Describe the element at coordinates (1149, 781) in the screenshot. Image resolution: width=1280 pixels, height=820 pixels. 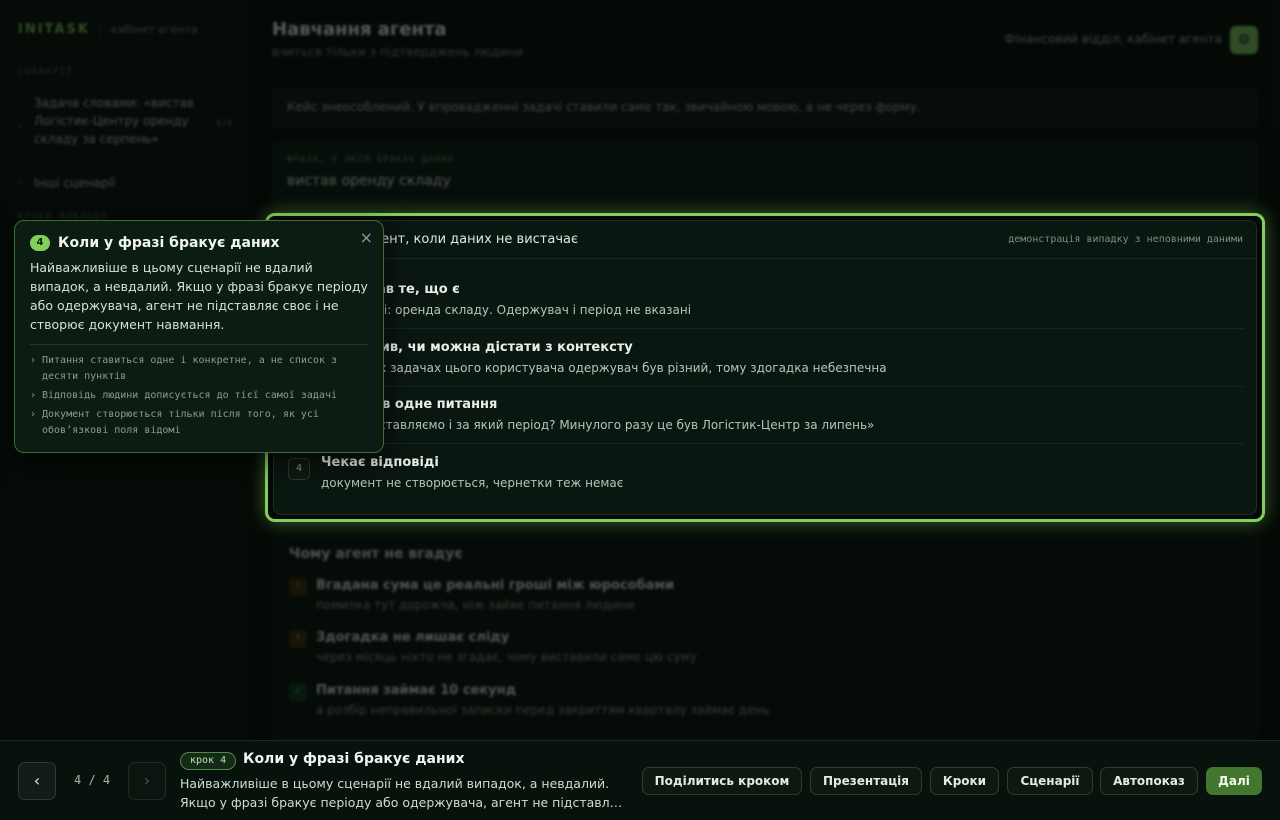
I see `autoplay-button: Автопоказ` at that location.